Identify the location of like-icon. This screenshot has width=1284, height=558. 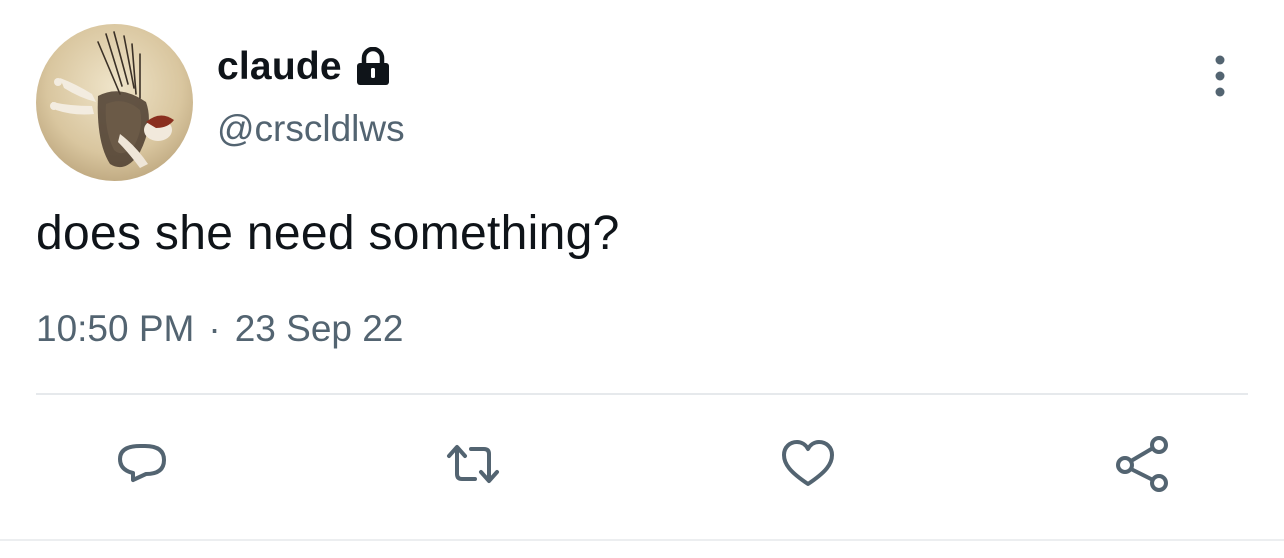
(808, 463).